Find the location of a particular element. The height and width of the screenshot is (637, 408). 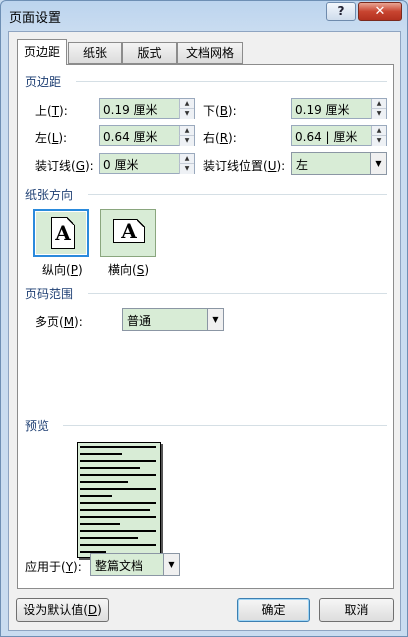

portrait-page-icon: A is located at coordinates (63, 233).